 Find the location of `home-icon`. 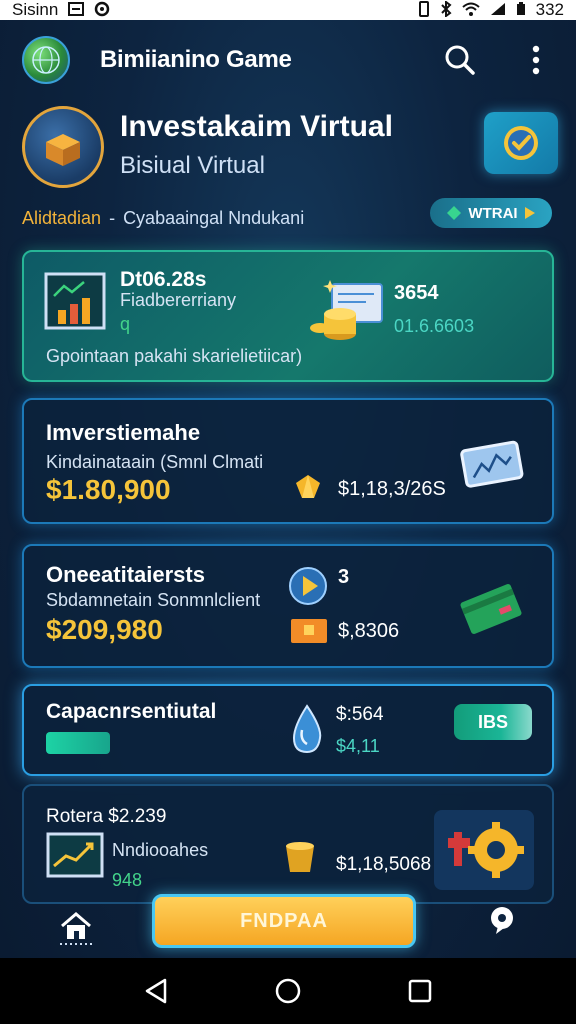

home-icon is located at coordinates (76, 928).